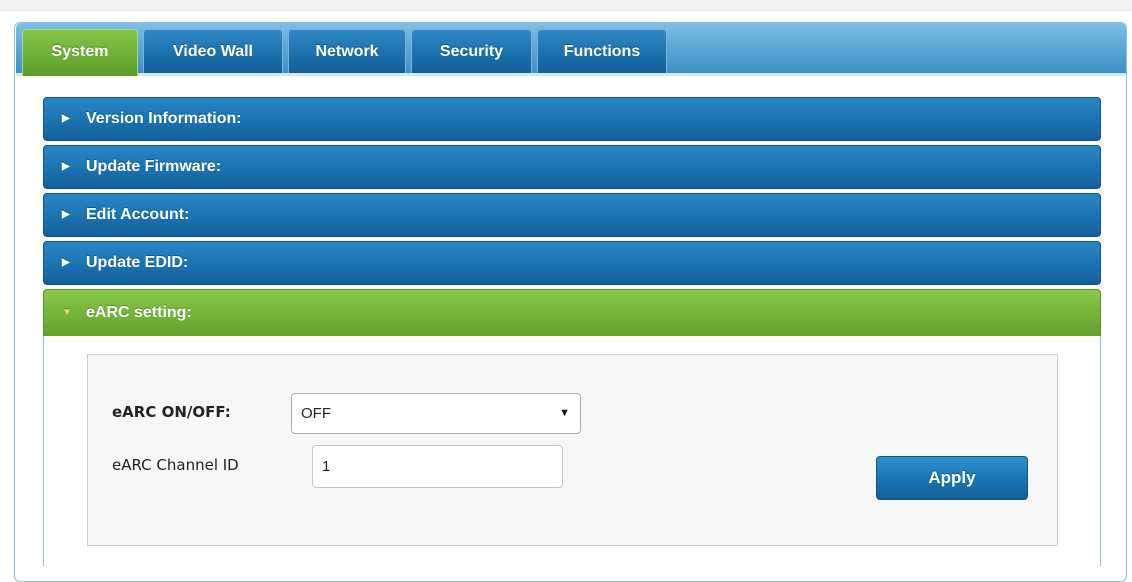  Describe the element at coordinates (566, 5) in the screenshot. I see `top-strip` at that location.